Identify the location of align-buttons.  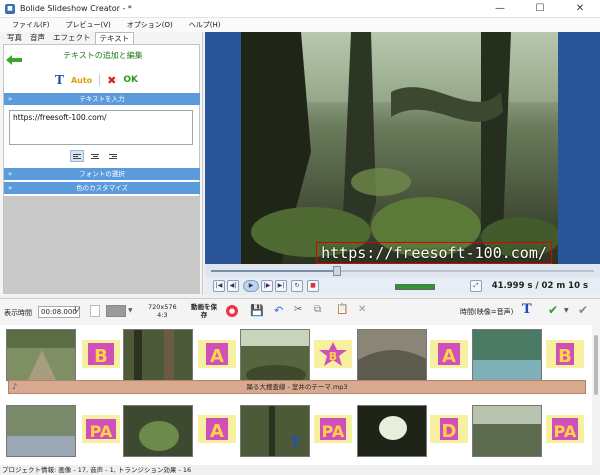
(95, 156).